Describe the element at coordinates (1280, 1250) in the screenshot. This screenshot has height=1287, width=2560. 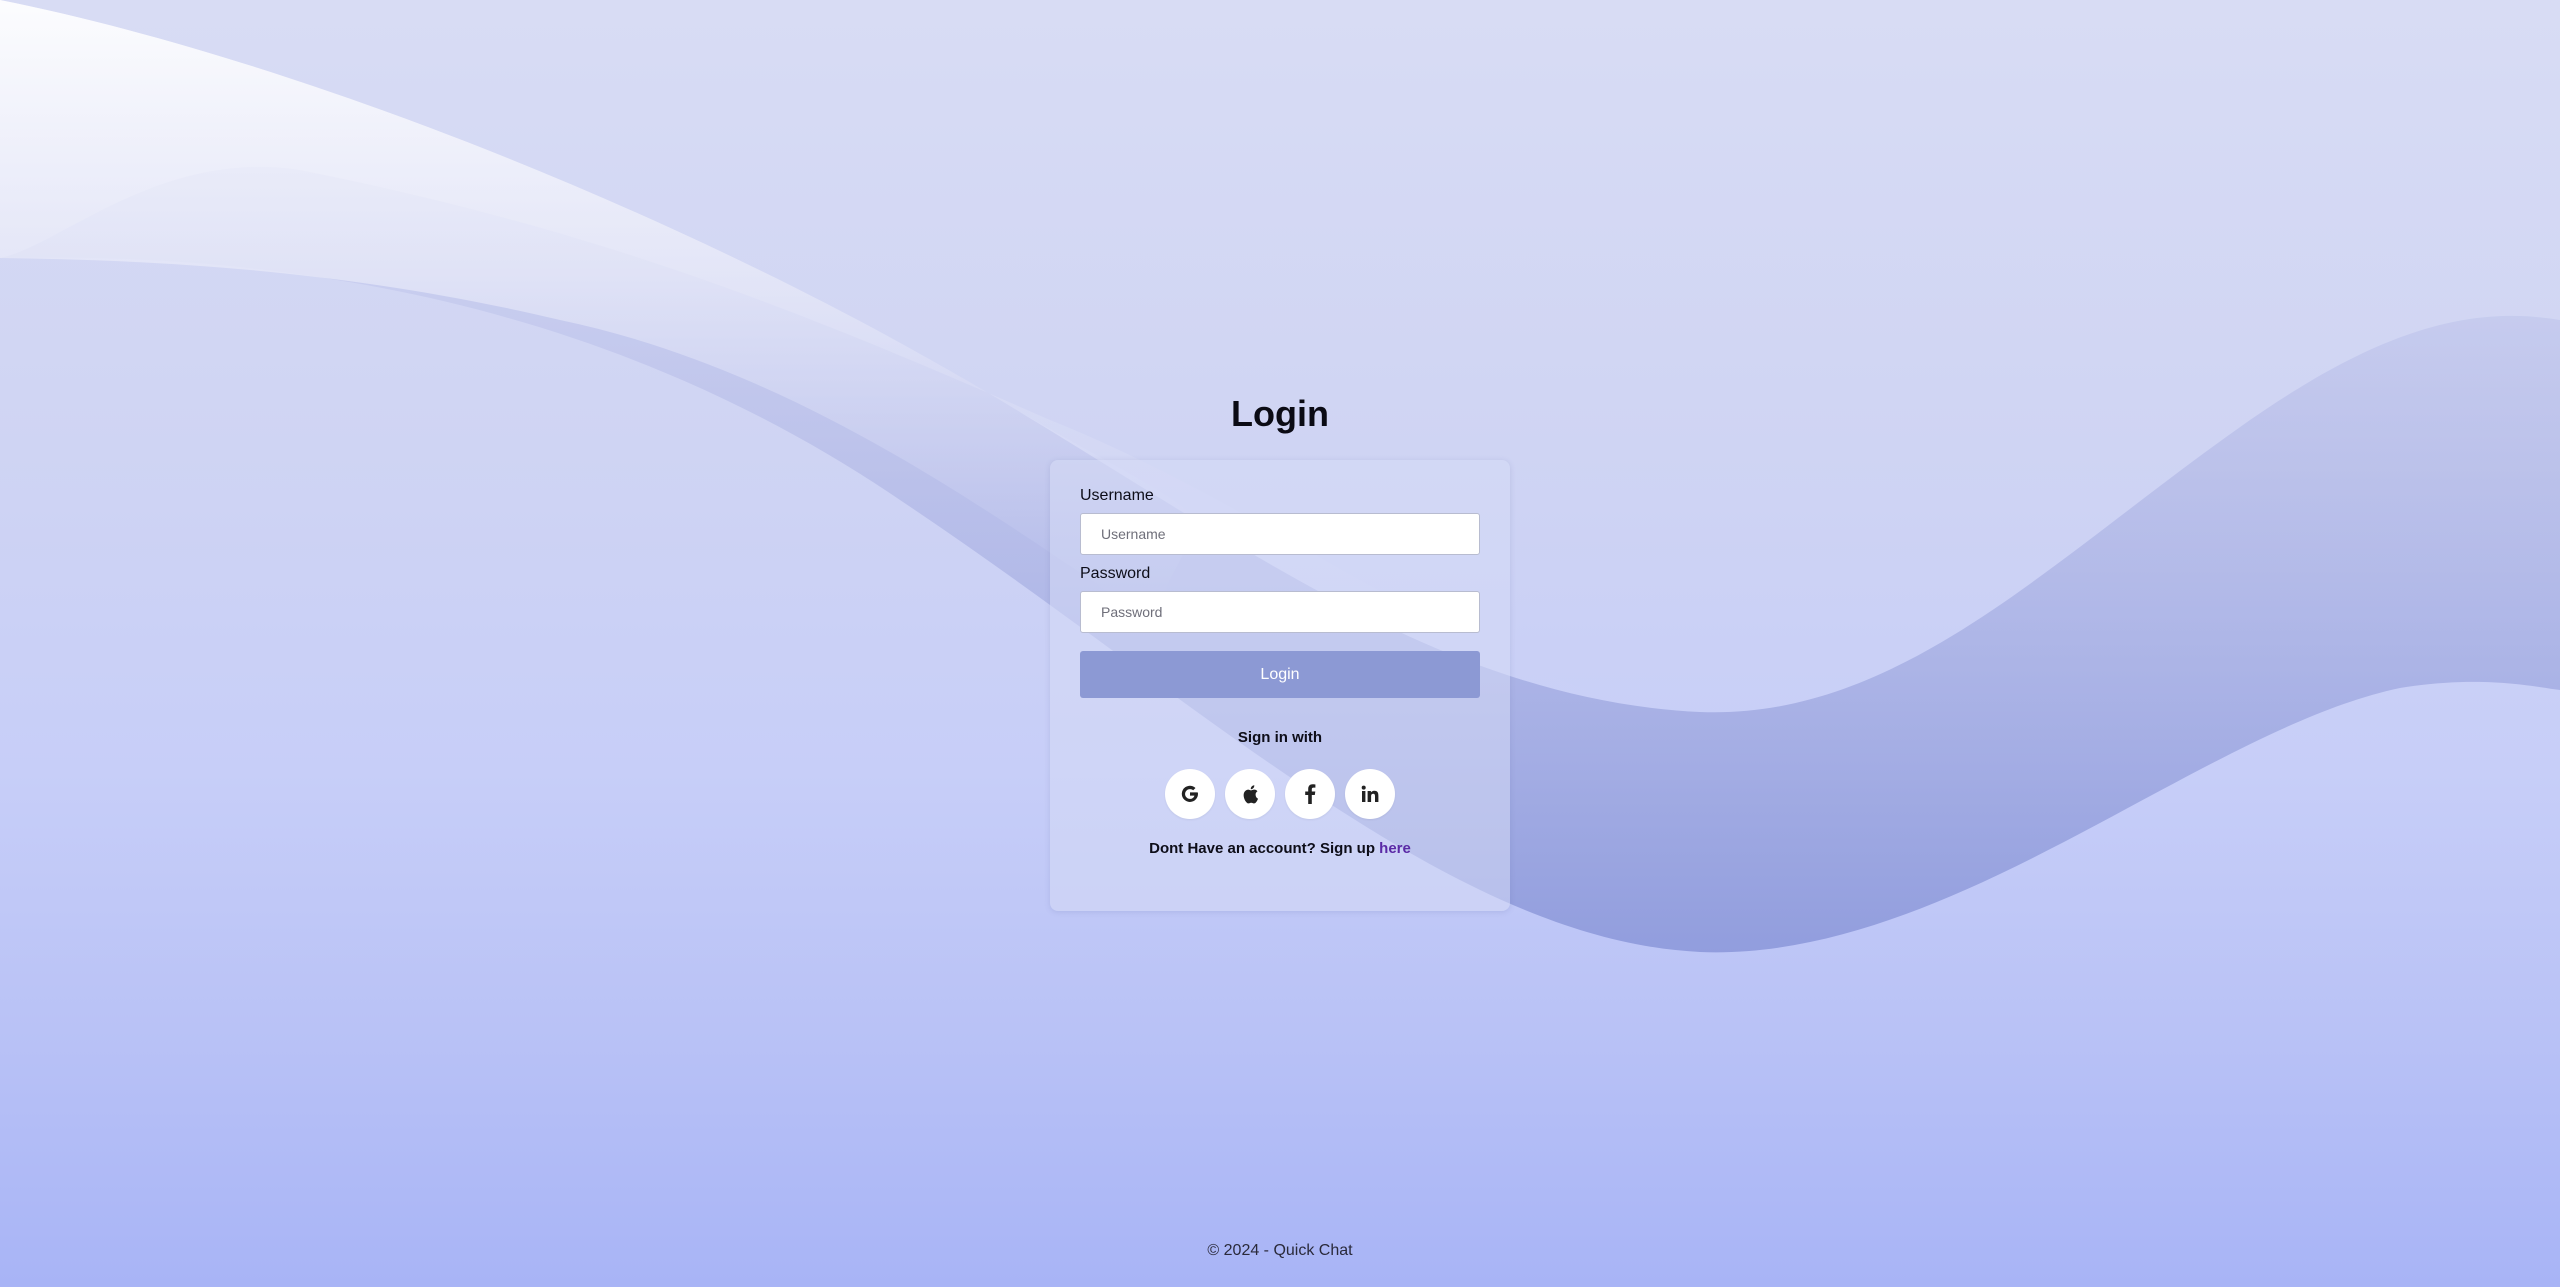
I see `footer-copyright: © 2024 - Quick Chat` at that location.